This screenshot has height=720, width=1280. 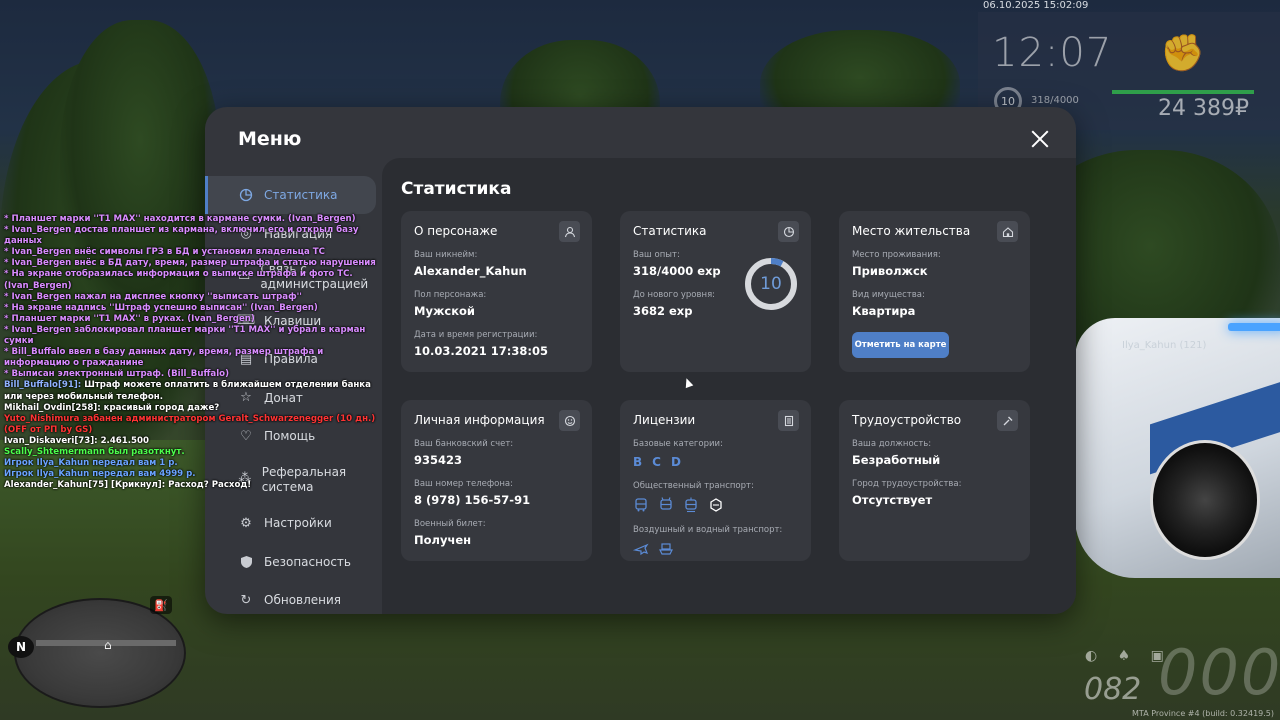 What do you see at coordinates (476, 335) in the screenshot?
I see `field-label: Дата и время регистрации:` at bounding box center [476, 335].